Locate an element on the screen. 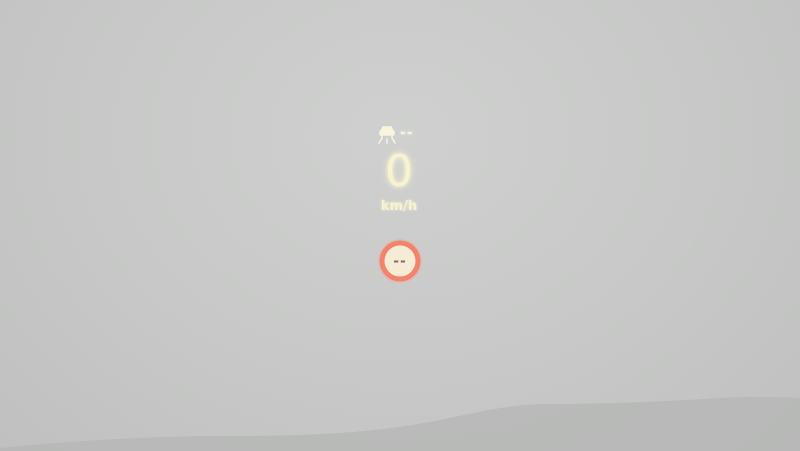 This screenshot has width=800, height=451. lane-assist-icon is located at coordinates (387, 133).